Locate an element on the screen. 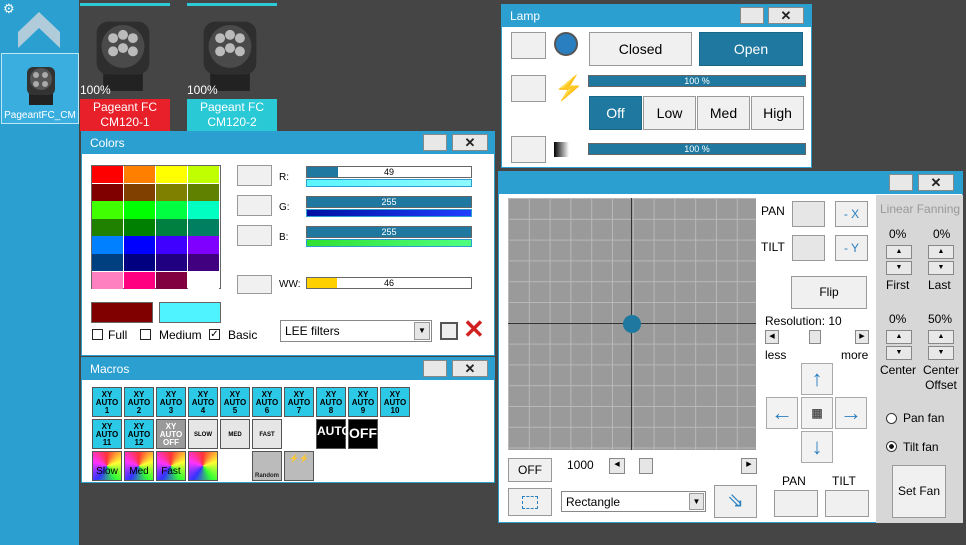  basic-checkbox: ✓ is located at coordinates (214, 334).